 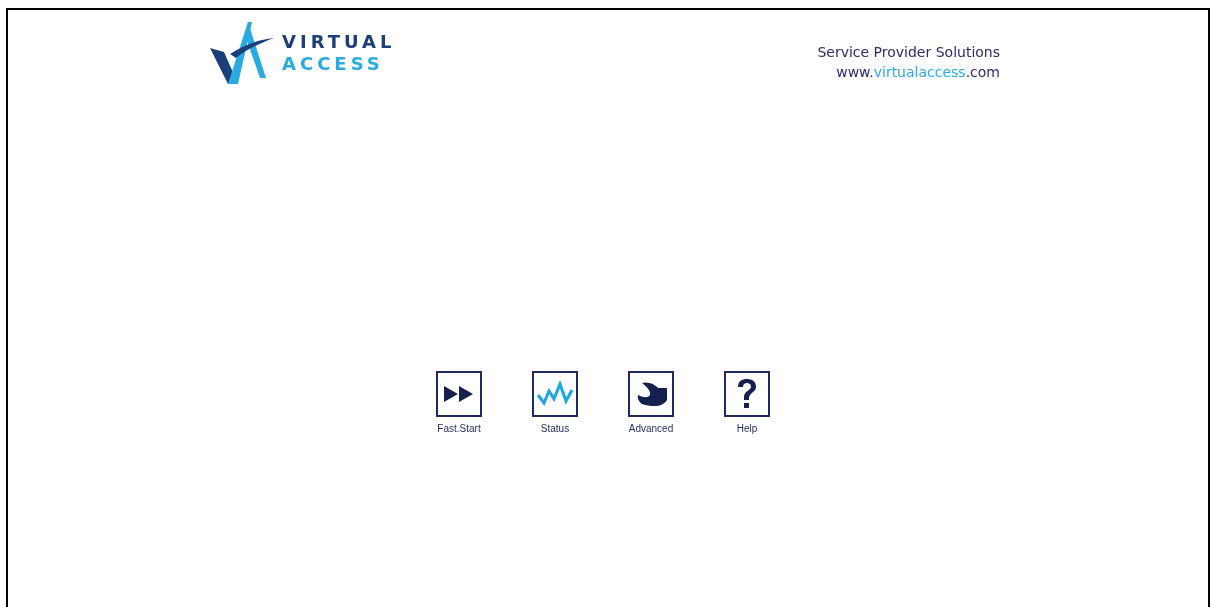 I want to click on logo-text: VIRTUAL, so click(x=339, y=42).